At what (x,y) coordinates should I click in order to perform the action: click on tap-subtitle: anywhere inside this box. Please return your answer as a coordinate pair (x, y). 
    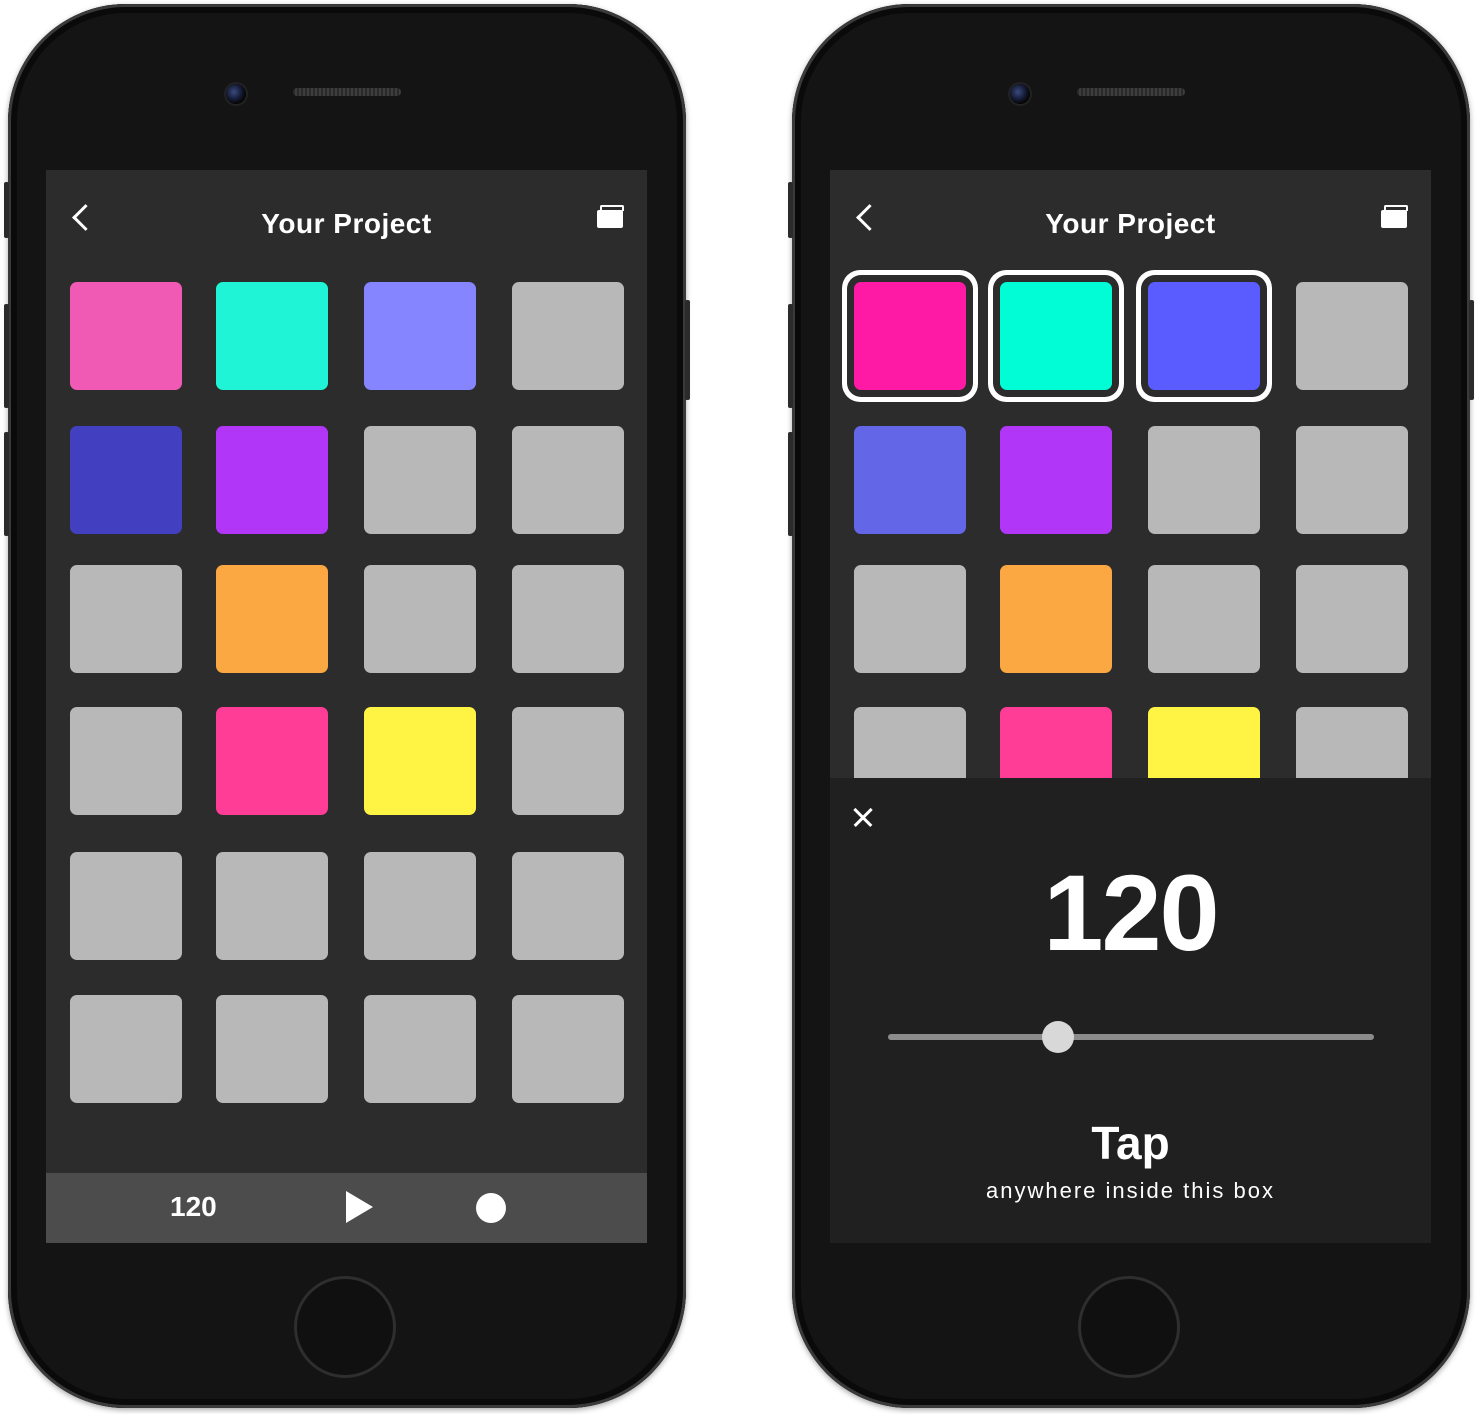
    Looking at the image, I should click on (1130, 1190).